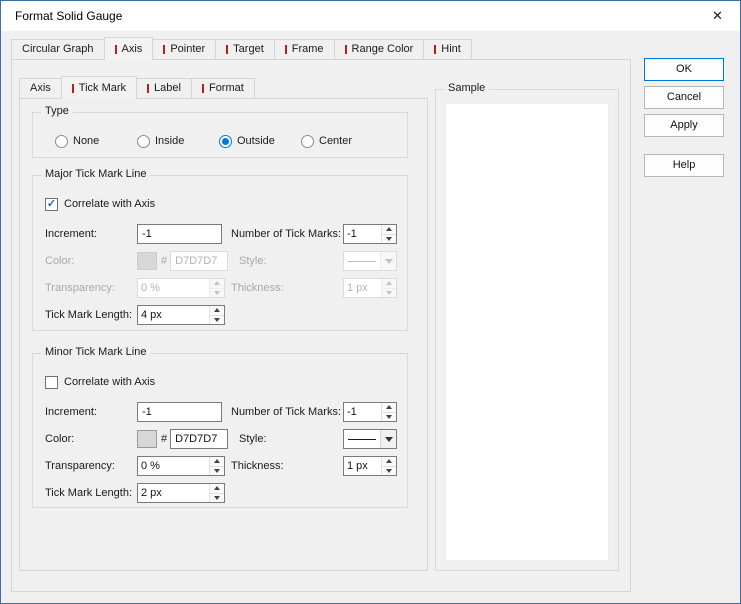  What do you see at coordinates (58, 49) in the screenshot?
I see `tab-circular-graph: Circular Graph` at bounding box center [58, 49].